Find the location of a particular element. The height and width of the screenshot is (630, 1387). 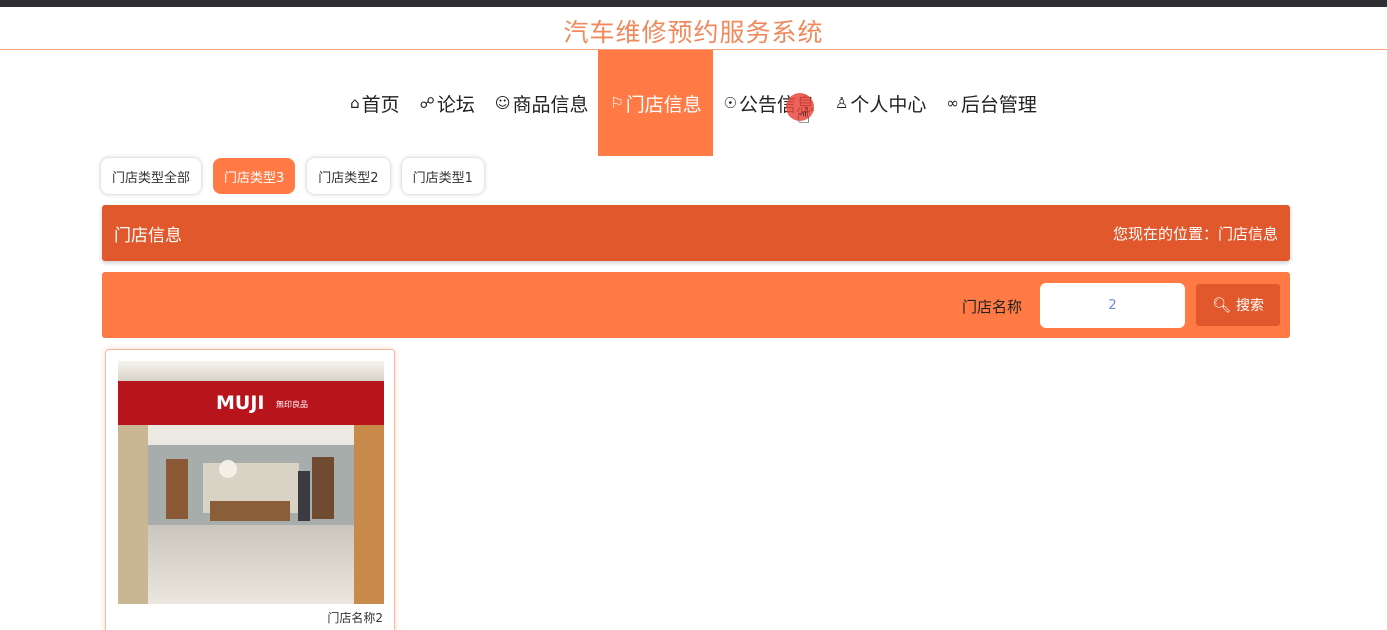

nav-item-label: 商品信息 is located at coordinates (550, 104).